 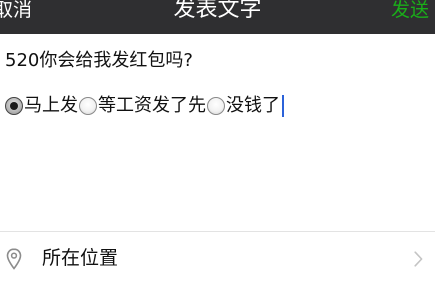 I want to click on option-label-2: 等工资发了先, so click(x=152, y=105).